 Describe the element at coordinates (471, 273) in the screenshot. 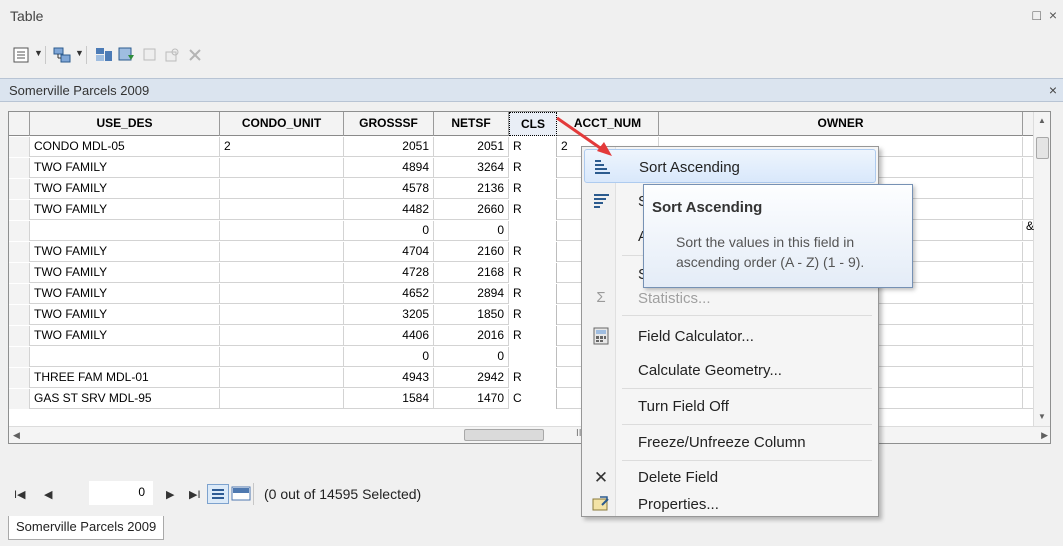

I see `cell-netsf: 2168` at that location.